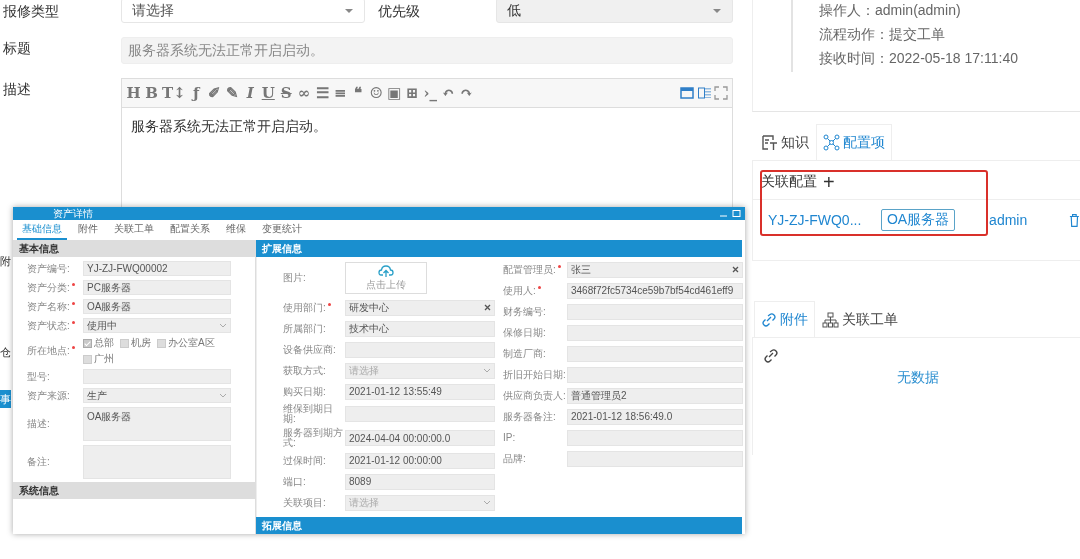  I want to click on field-label: 描述, so click(17, 89).